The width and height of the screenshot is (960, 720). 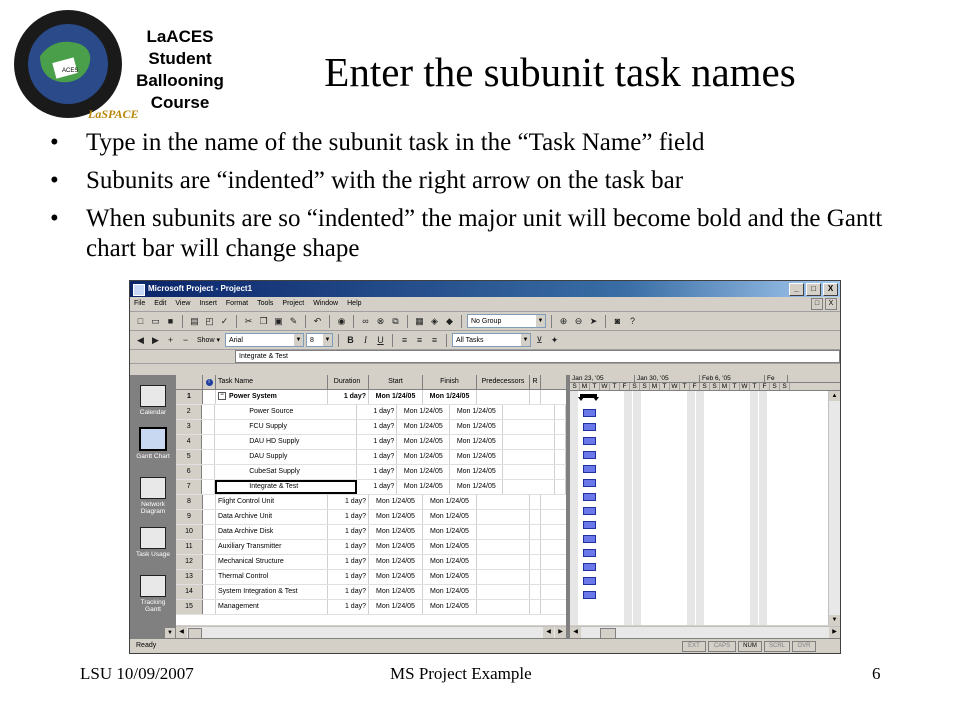 I want to click on goto-task-icon: ➤, so click(x=593, y=321).